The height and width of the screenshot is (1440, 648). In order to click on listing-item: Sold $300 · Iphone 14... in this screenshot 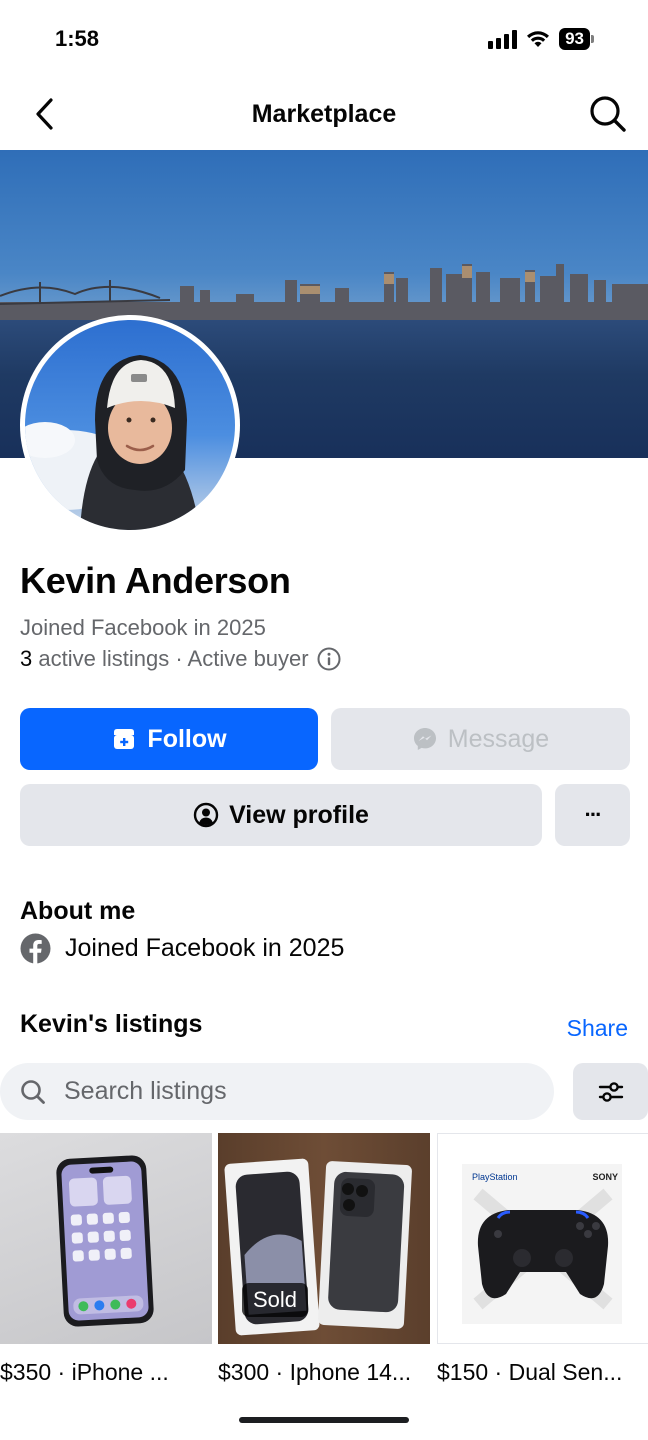, I will do `click(324, 1259)`.